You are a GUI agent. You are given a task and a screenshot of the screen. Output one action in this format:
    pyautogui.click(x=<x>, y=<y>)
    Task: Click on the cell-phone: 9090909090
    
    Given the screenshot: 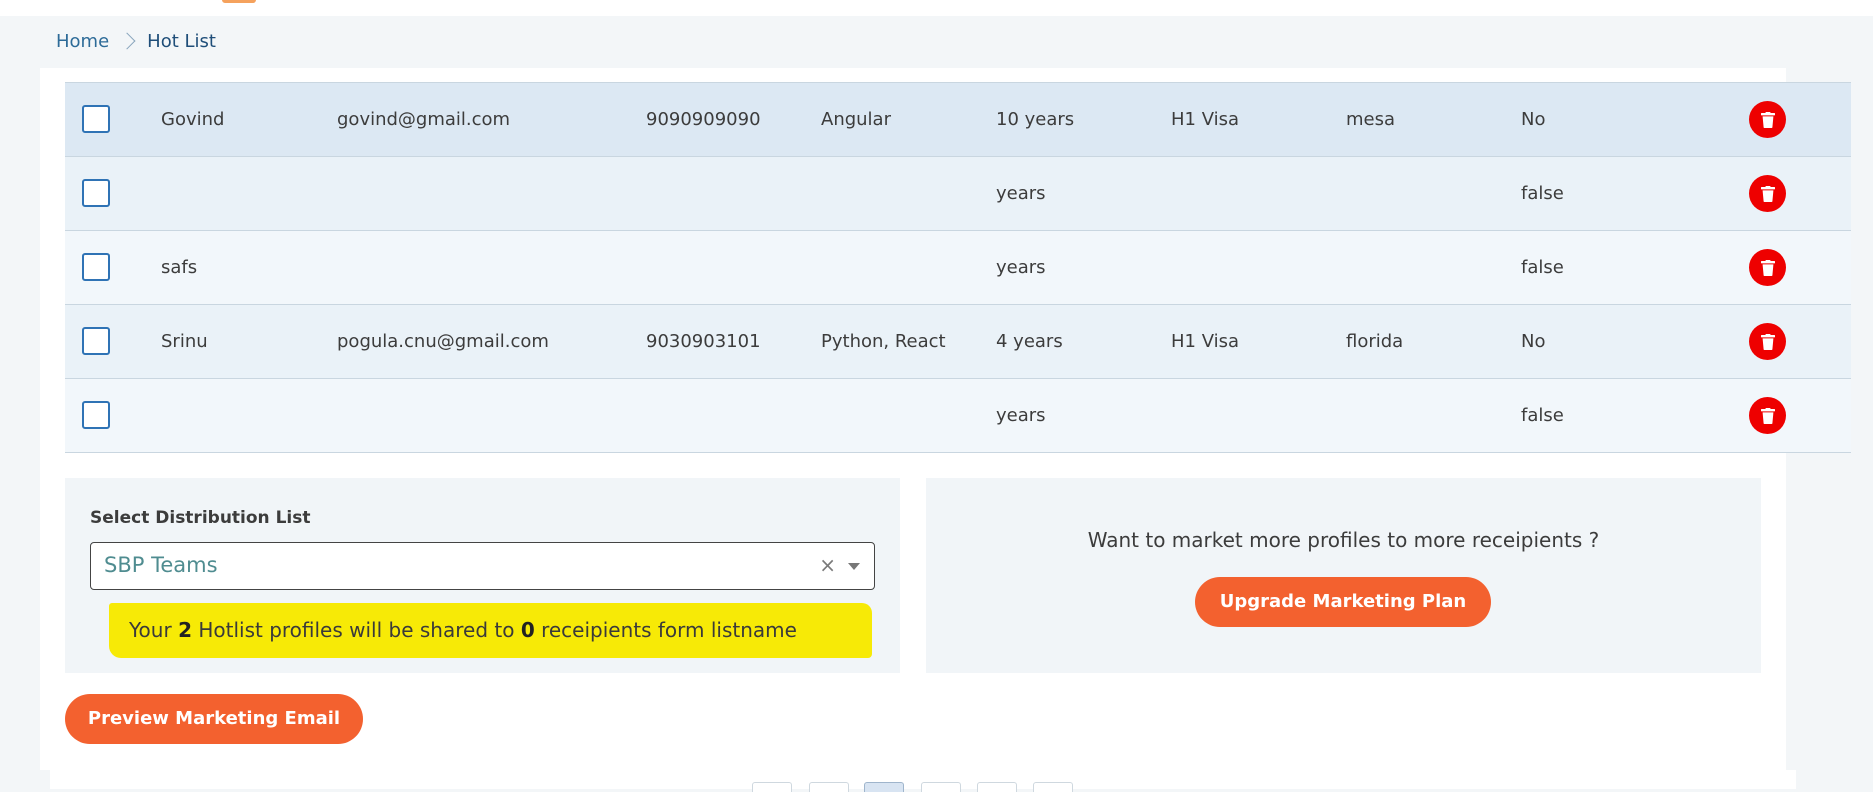 What is the action you would take?
    pyautogui.click(x=703, y=119)
    